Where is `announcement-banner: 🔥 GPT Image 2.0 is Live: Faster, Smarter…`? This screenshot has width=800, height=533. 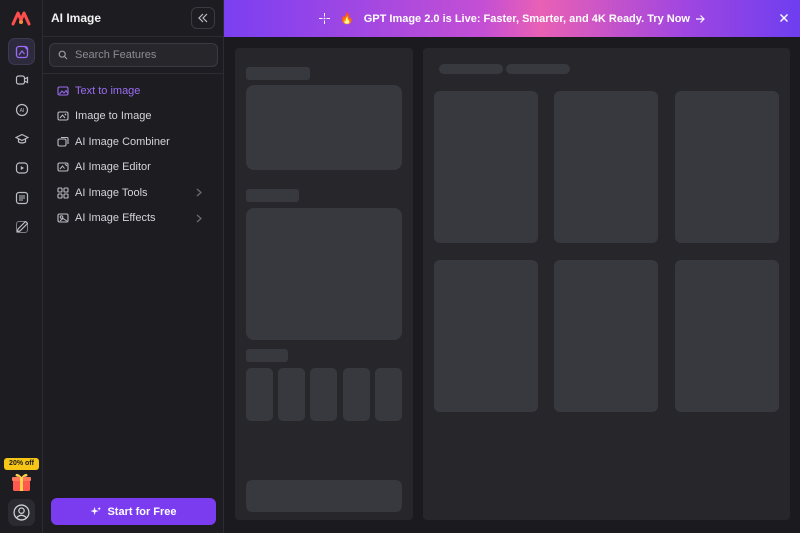 announcement-banner: 🔥 GPT Image 2.0 is Live: Faster, Smarter… is located at coordinates (512, 18).